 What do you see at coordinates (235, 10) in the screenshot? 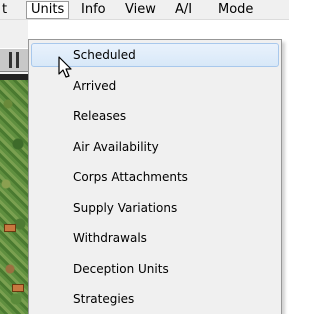
I see `menu-mode: Mode` at bounding box center [235, 10].